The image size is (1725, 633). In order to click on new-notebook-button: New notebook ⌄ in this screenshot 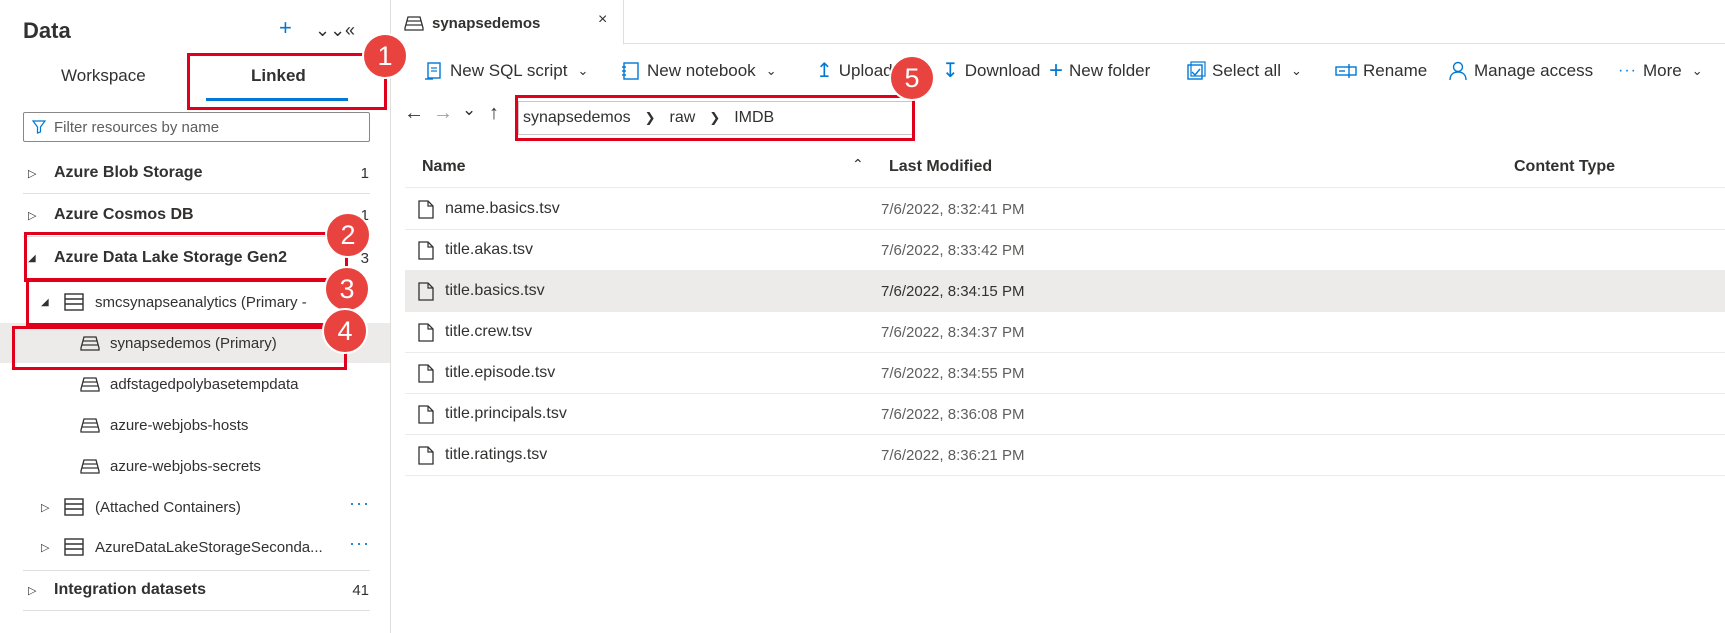, I will do `click(699, 71)`.